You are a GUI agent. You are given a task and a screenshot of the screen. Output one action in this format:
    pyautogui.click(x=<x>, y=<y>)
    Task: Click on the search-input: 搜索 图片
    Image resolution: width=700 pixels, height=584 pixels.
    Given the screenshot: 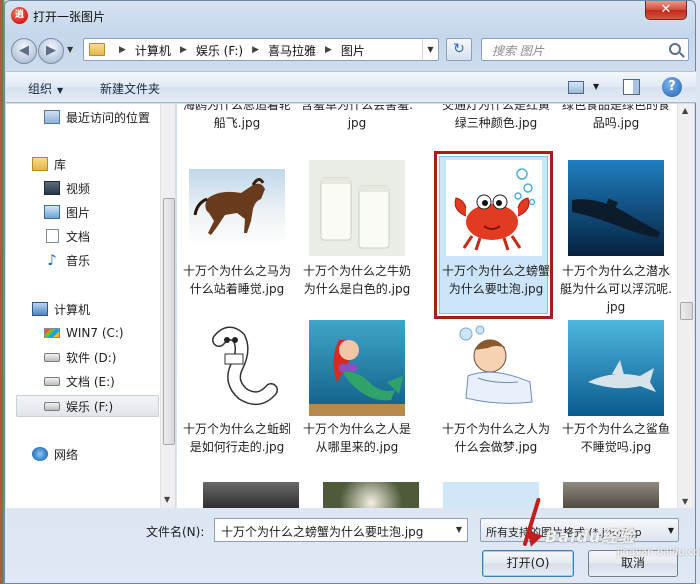 What is the action you would take?
    pyautogui.click(x=585, y=49)
    